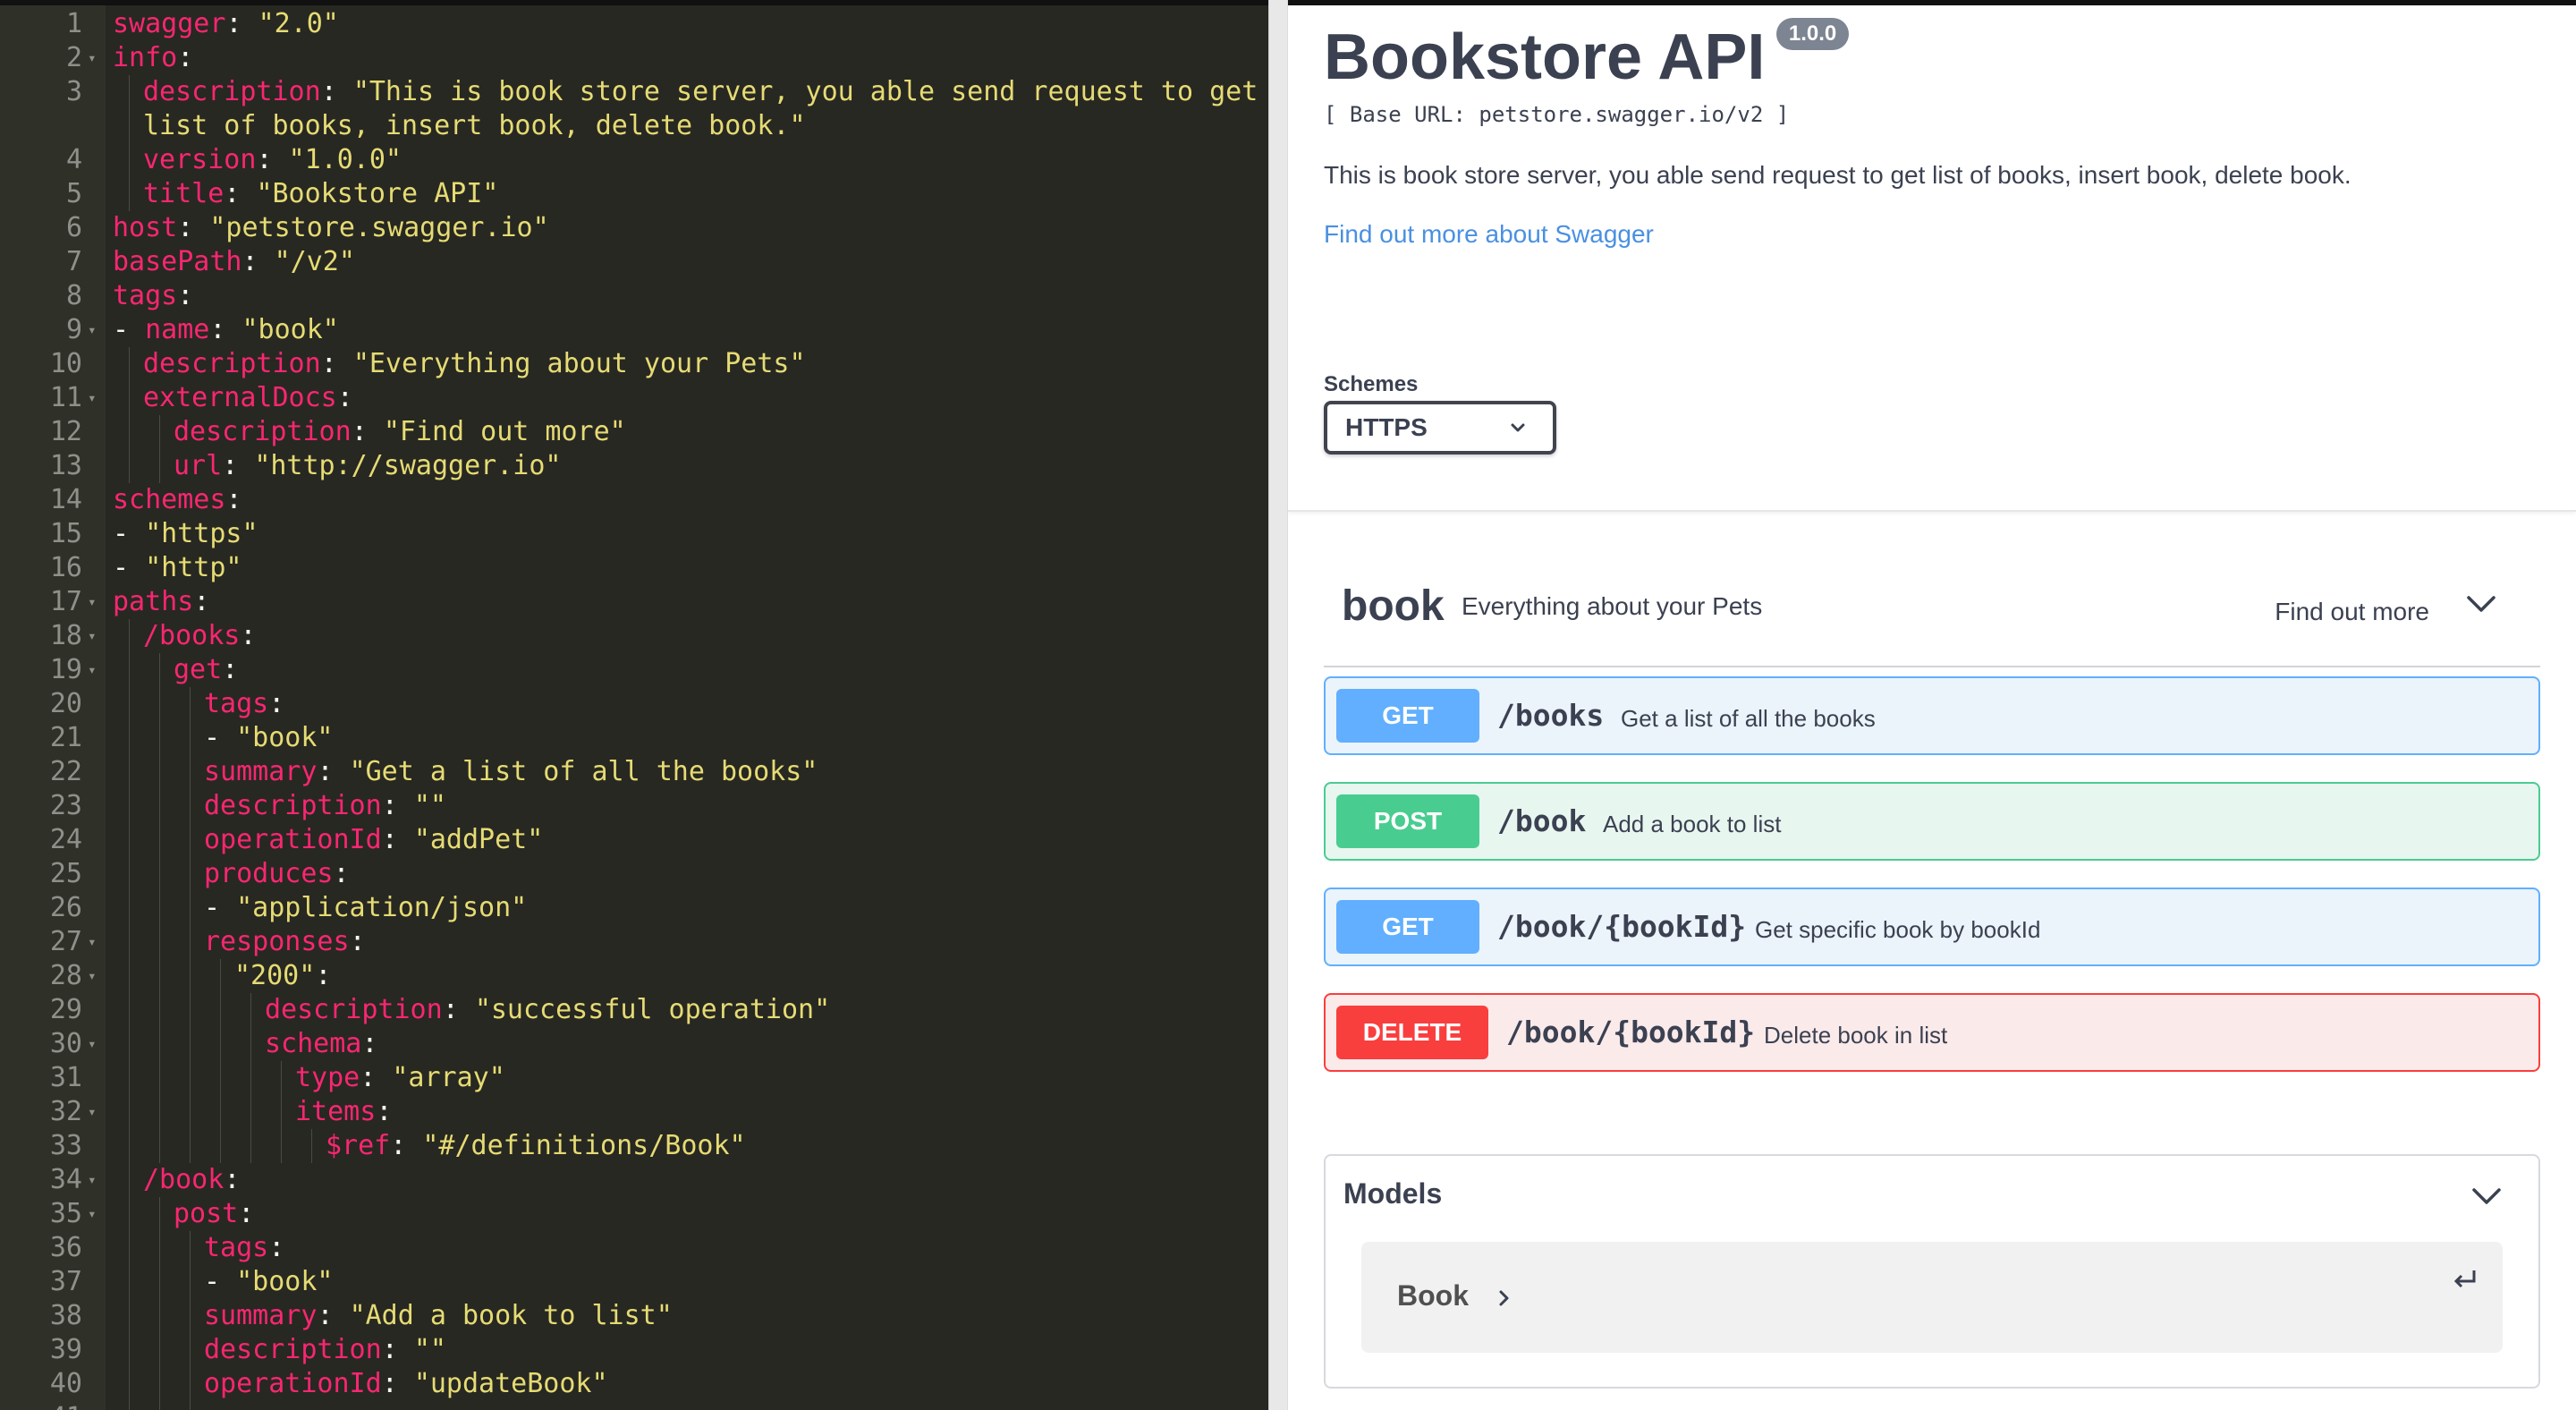 The width and height of the screenshot is (2576, 1410). I want to click on code-line: 18 ▾ /books:, so click(634, 636).